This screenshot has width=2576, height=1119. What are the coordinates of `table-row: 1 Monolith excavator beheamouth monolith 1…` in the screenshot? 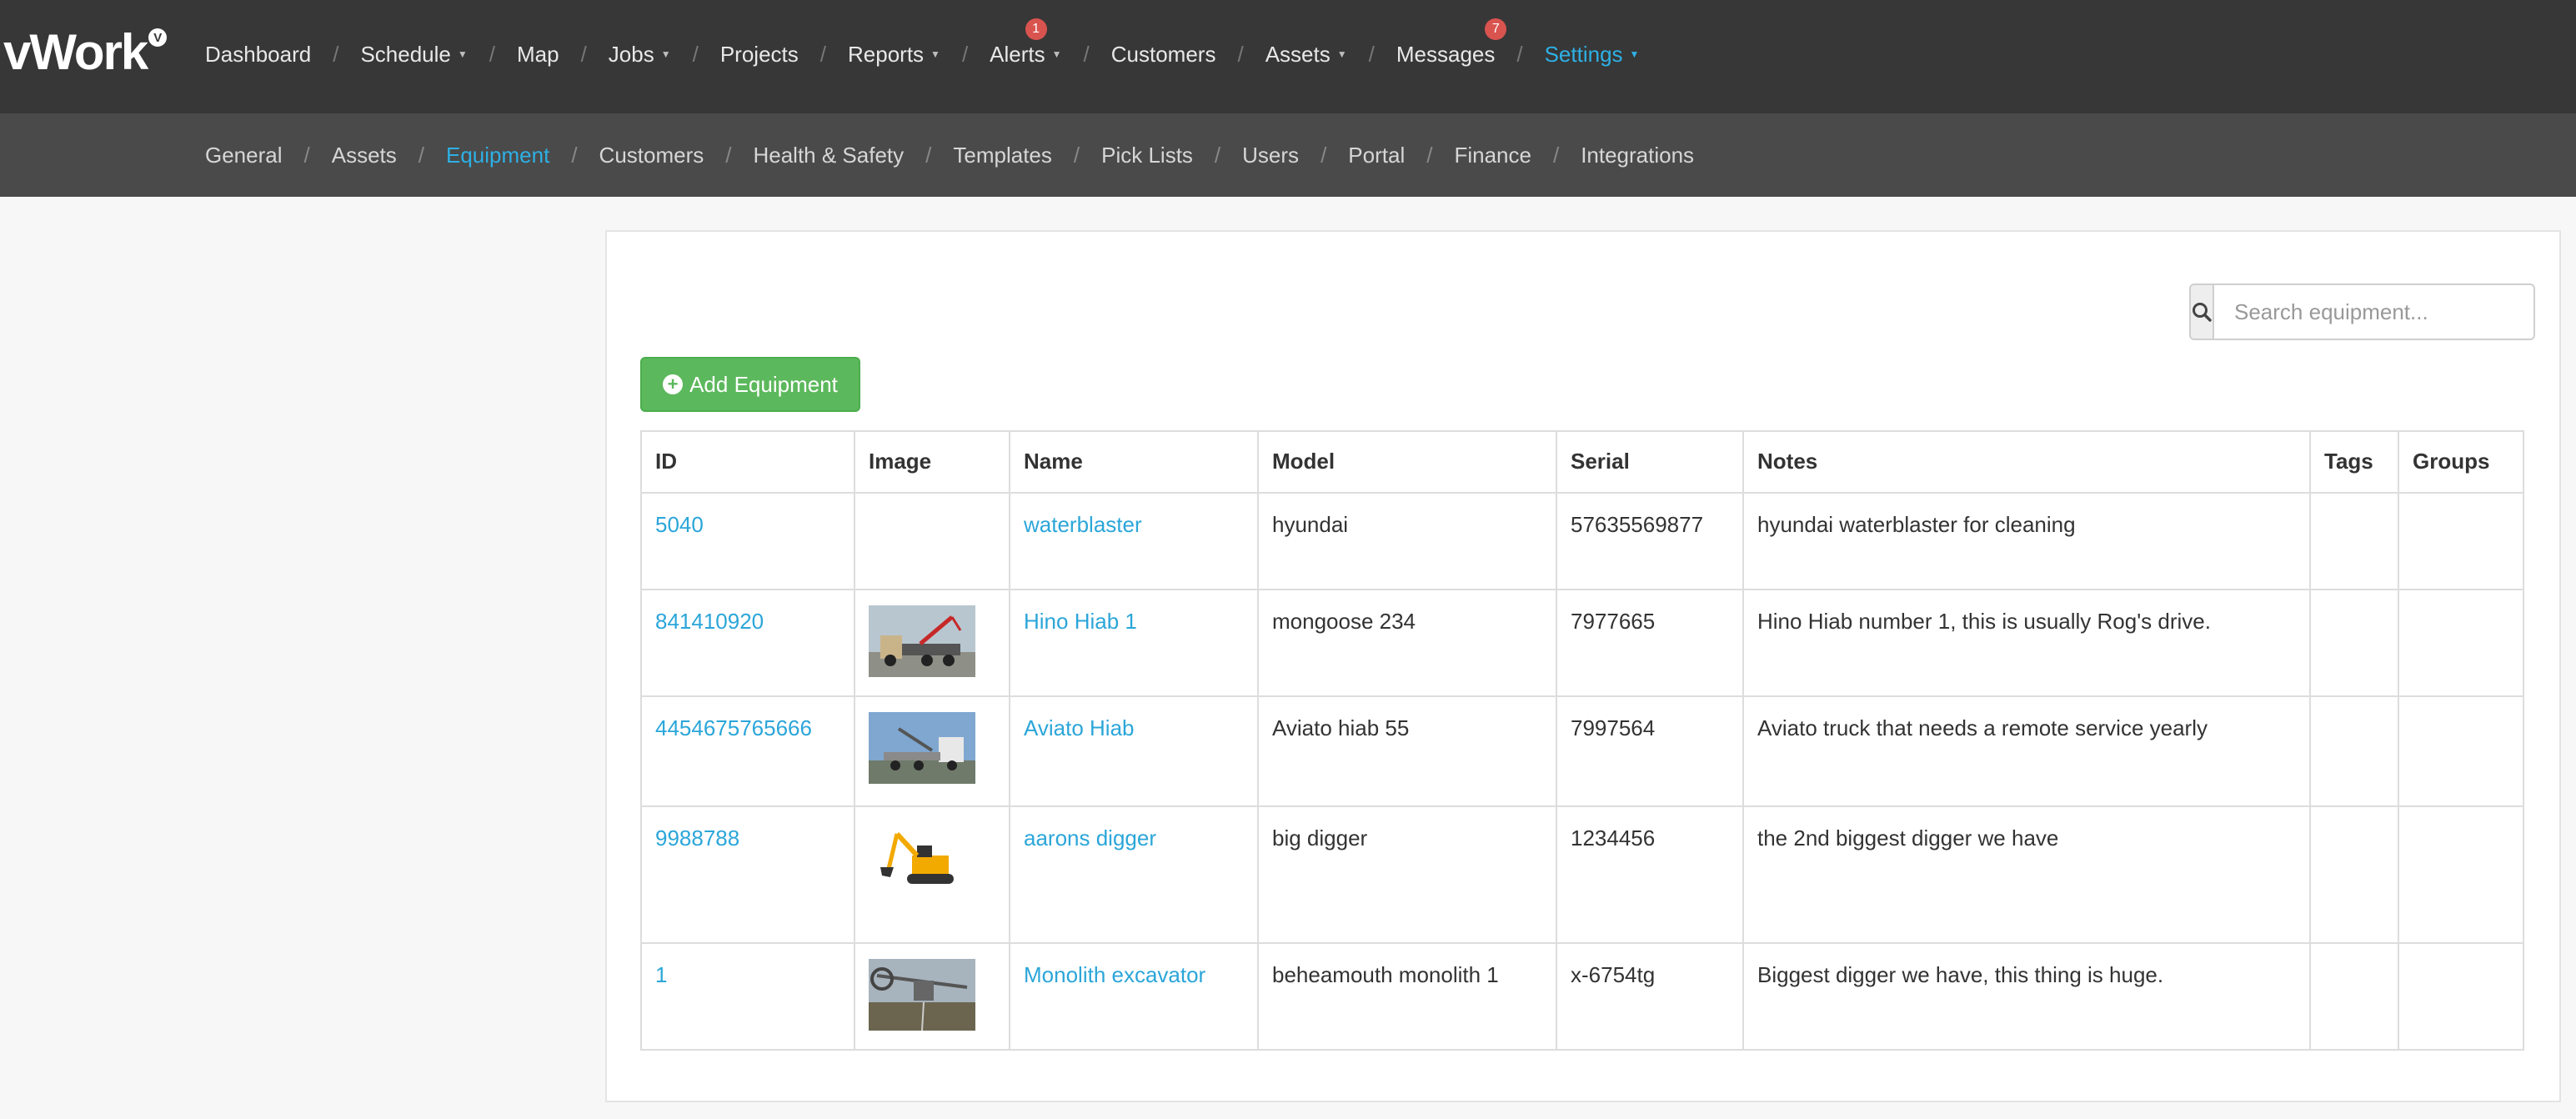 It's located at (1582, 997).